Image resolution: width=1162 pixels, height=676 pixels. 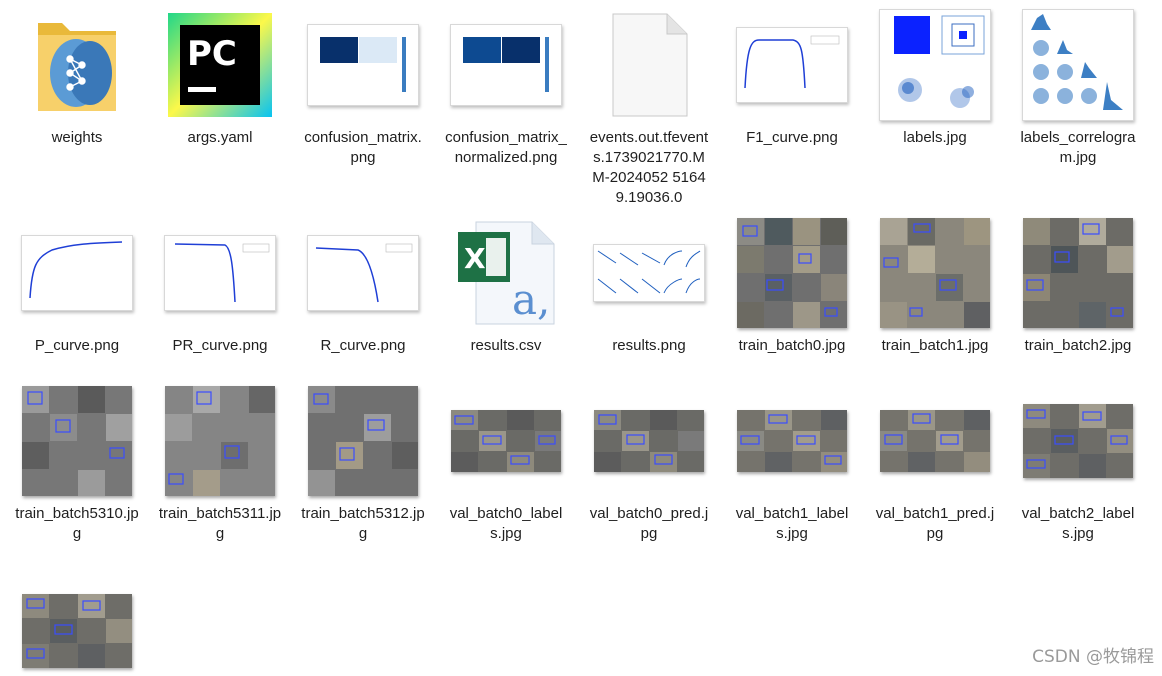 I want to click on file-name: val_batch0_labels.jpg, so click(x=506, y=523).